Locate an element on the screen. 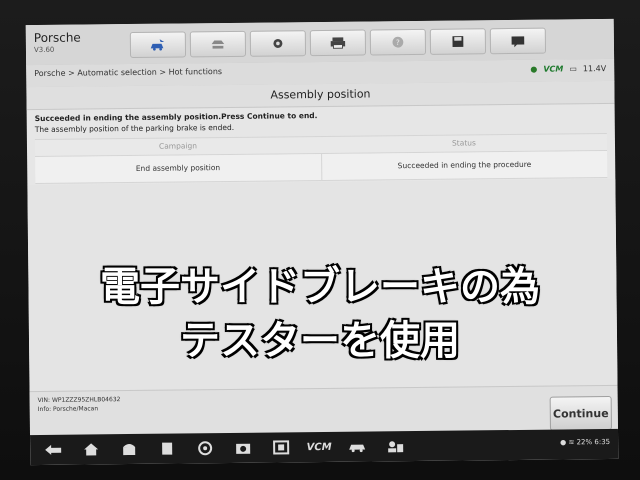 The image size is (640, 480). screenshot-icon is located at coordinates (281, 447).